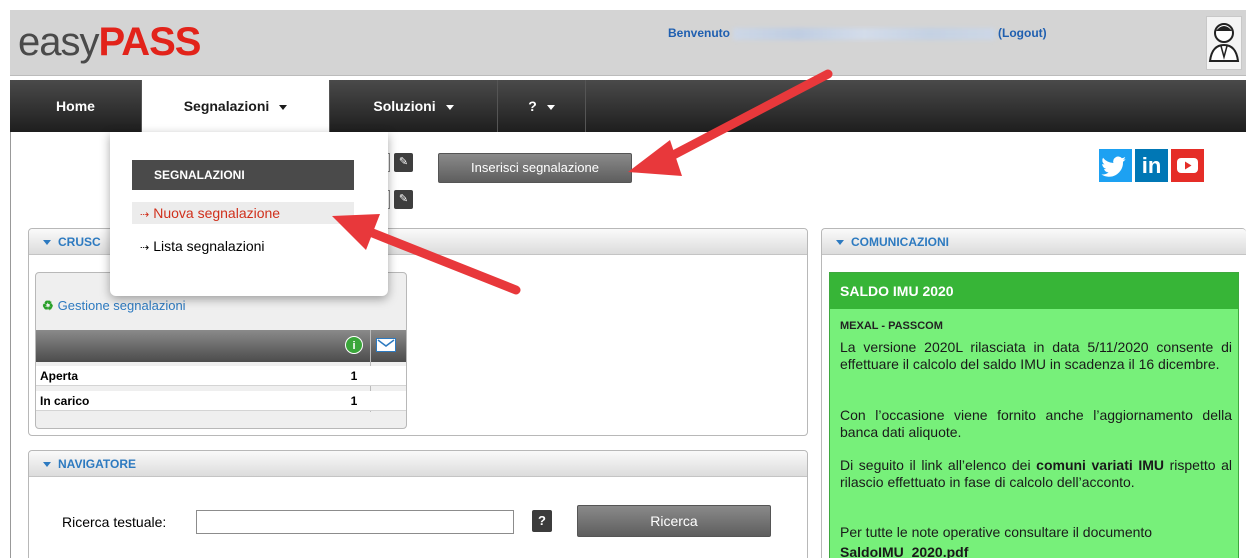 This screenshot has width=1246, height=558. Describe the element at coordinates (628, 43) in the screenshot. I see `header: easyPASS Benvenuto (Logout)` at that location.